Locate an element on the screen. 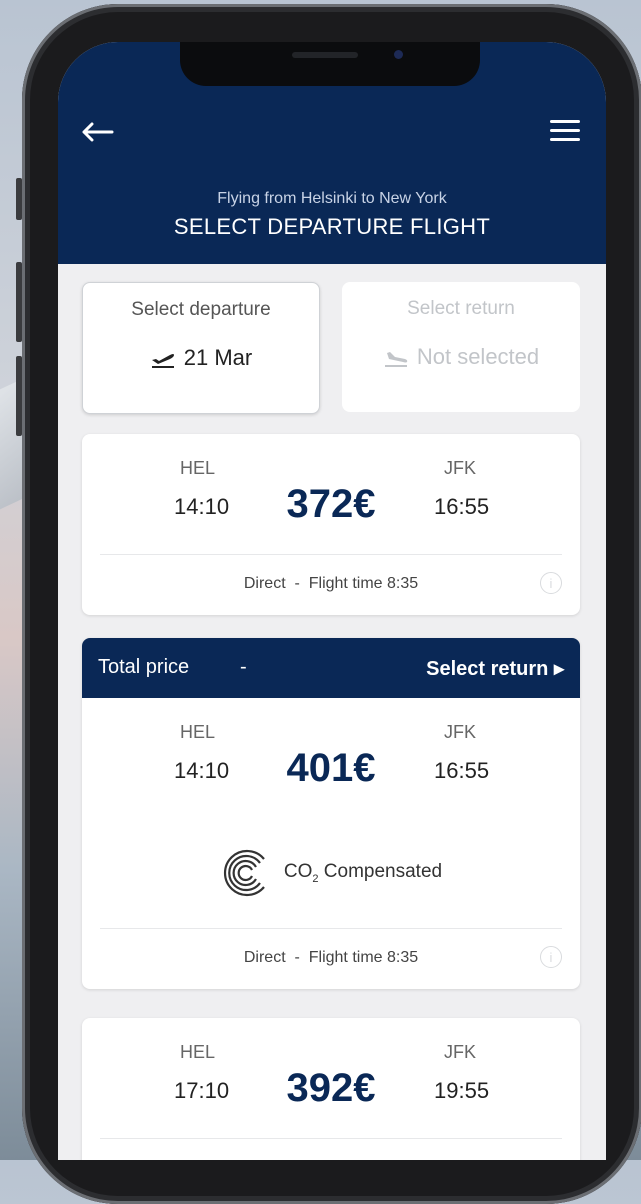 The width and height of the screenshot is (641, 1204). co2-compensation-icon is located at coordinates (244, 873).